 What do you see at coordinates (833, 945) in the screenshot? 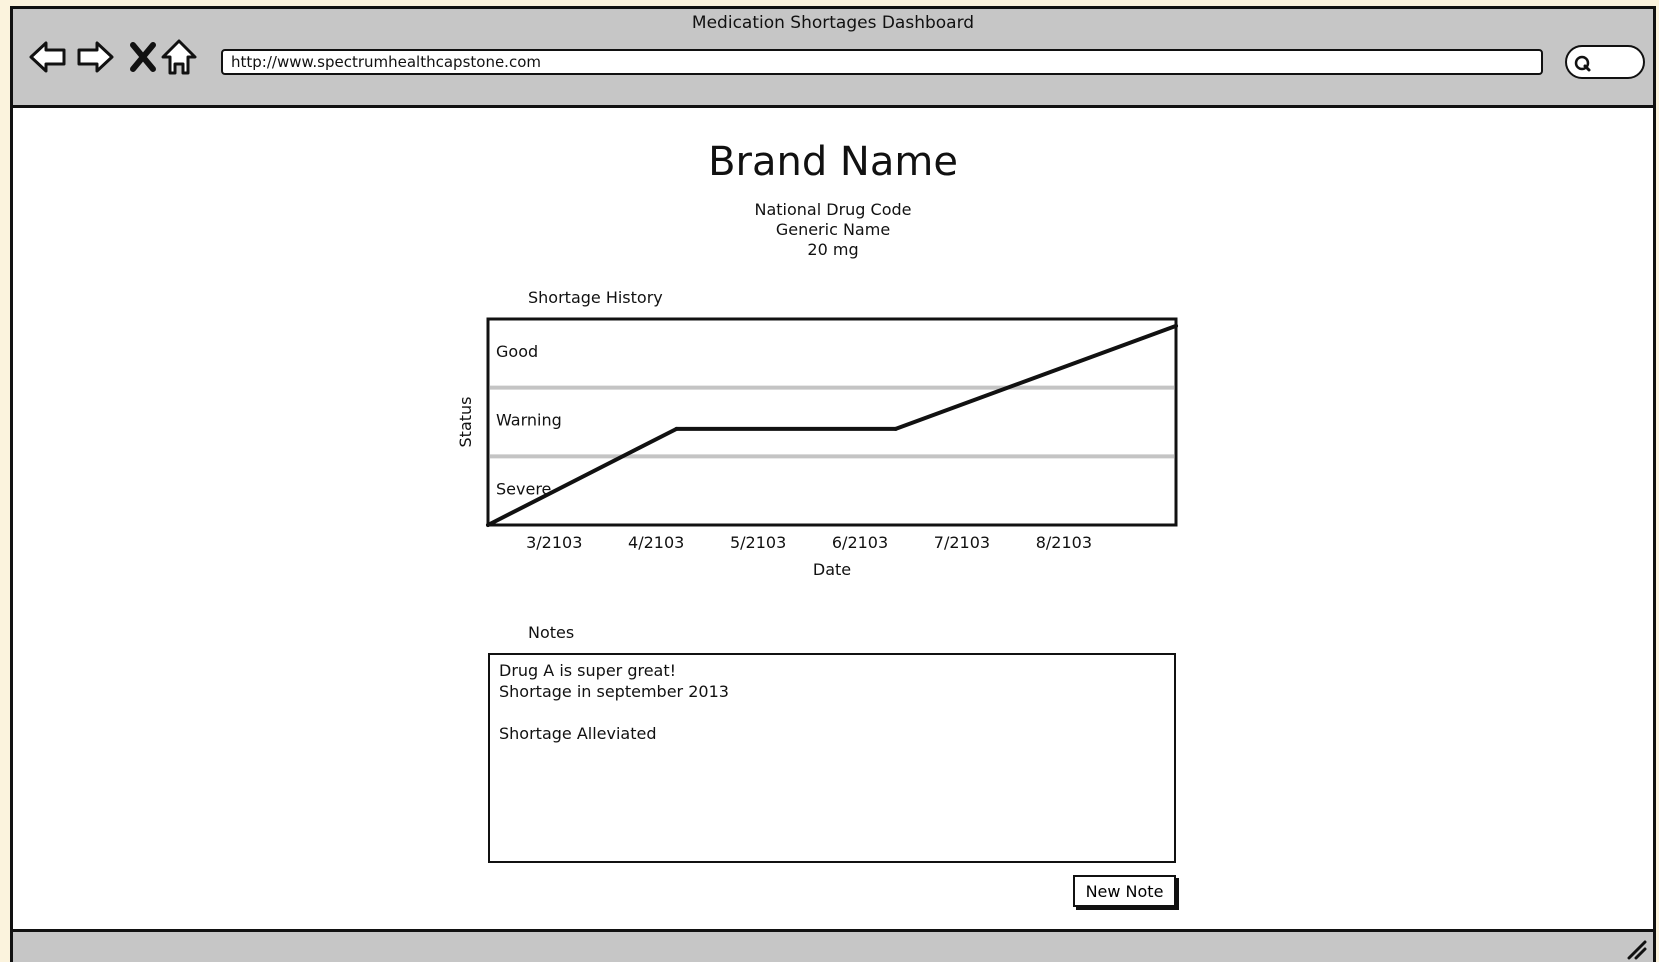
I see `status-bar` at bounding box center [833, 945].